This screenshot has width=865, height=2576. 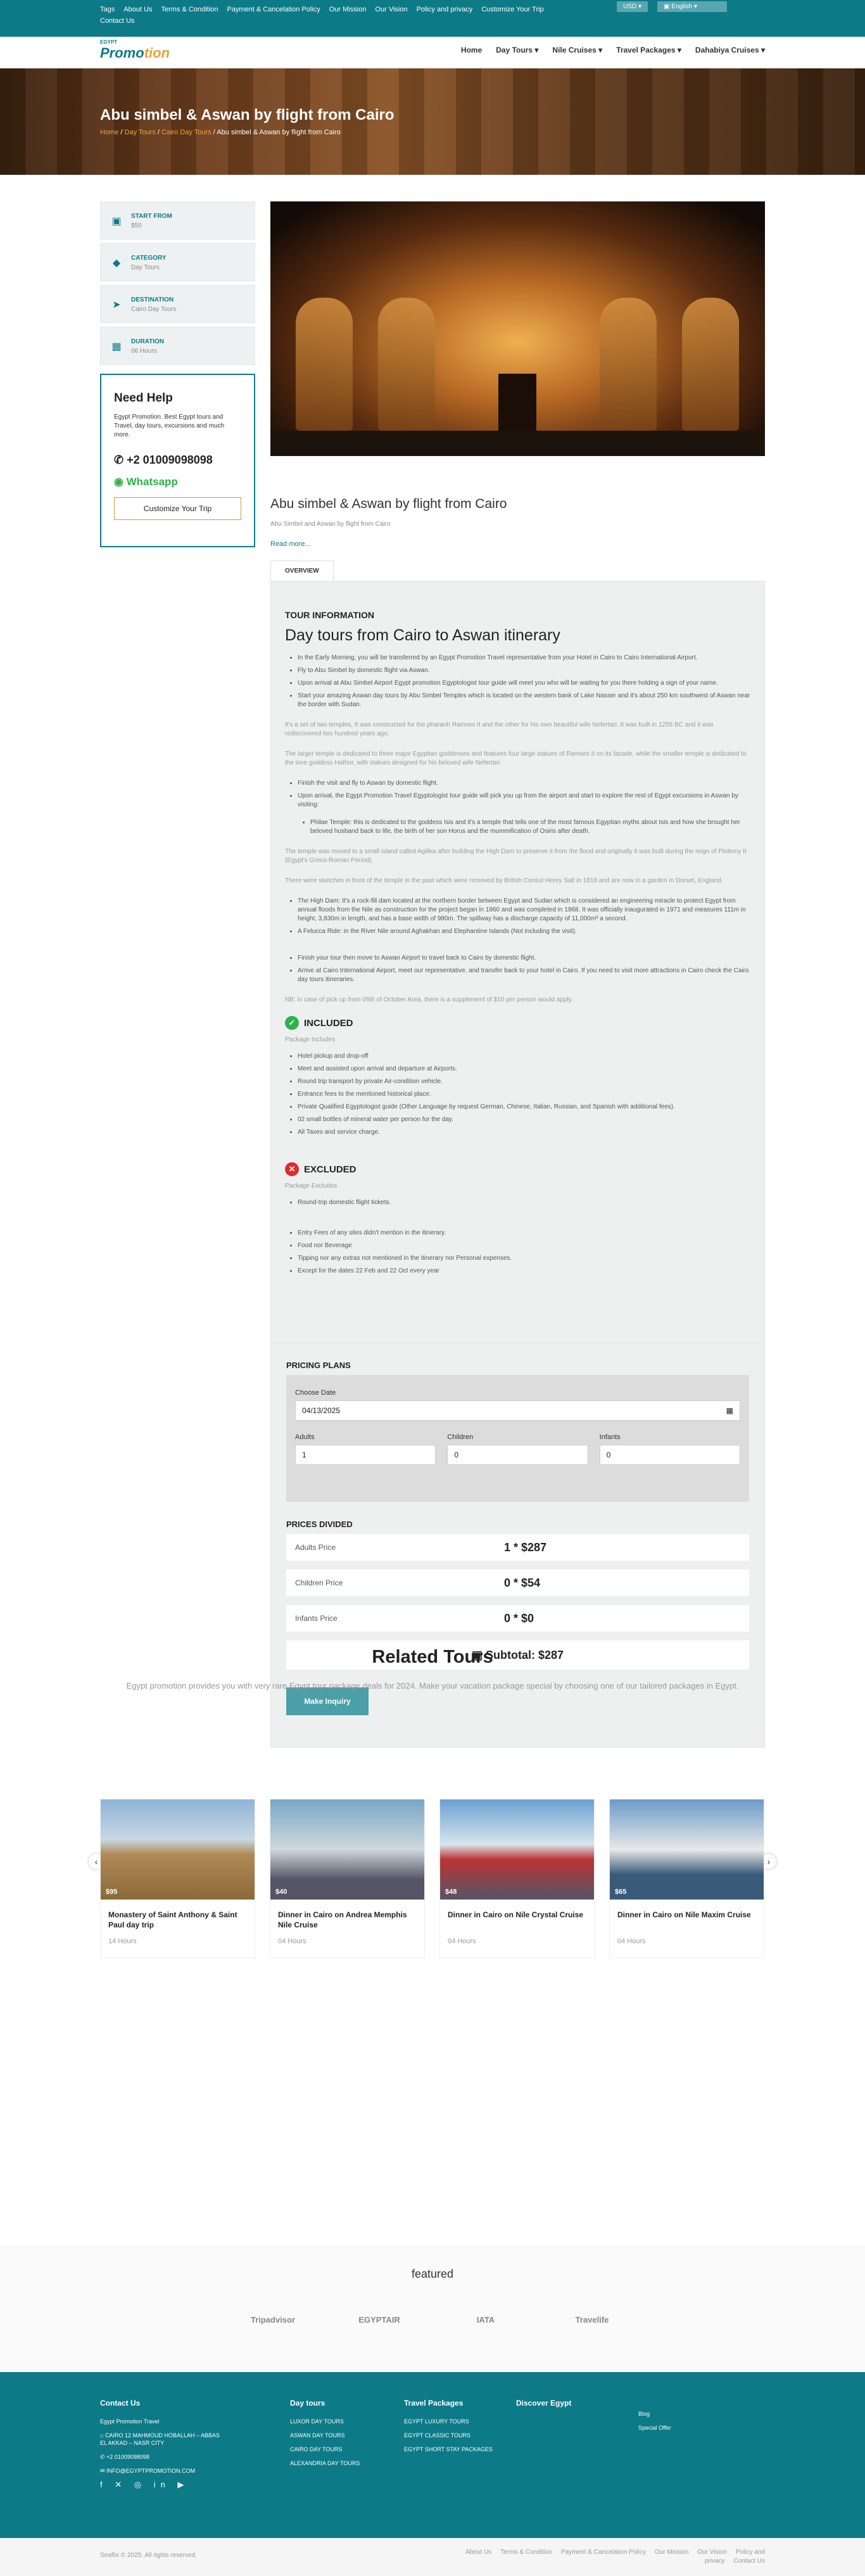 I want to click on bc-cairo-day-tours: Cairo Day Tours, so click(x=186, y=132).